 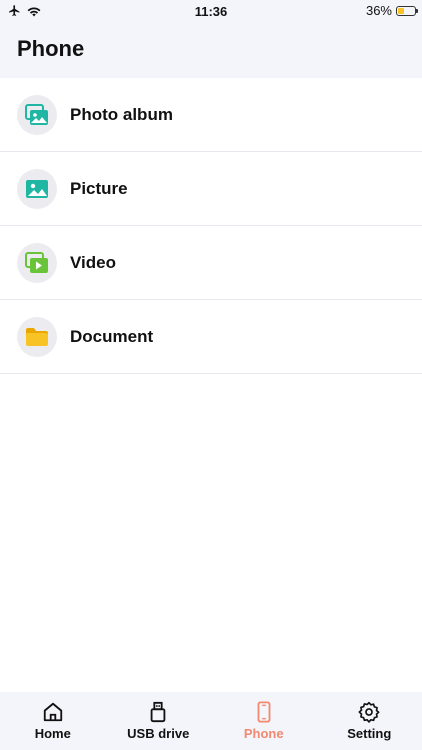 What do you see at coordinates (369, 733) in the screenshot?
I see `tab-label: Setting` at bounding box center [369, 733].